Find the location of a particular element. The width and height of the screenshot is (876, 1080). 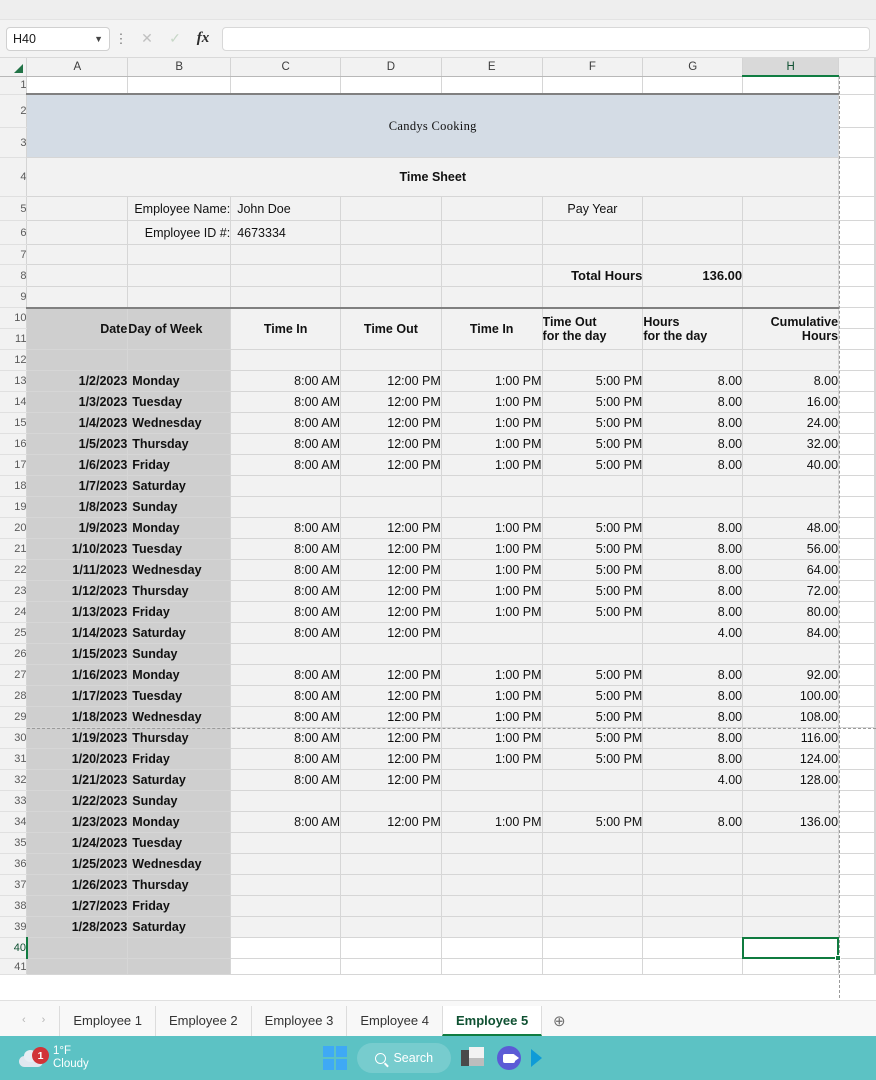

chevron-down-icon: ▼ is located at coordinates (98, 39).